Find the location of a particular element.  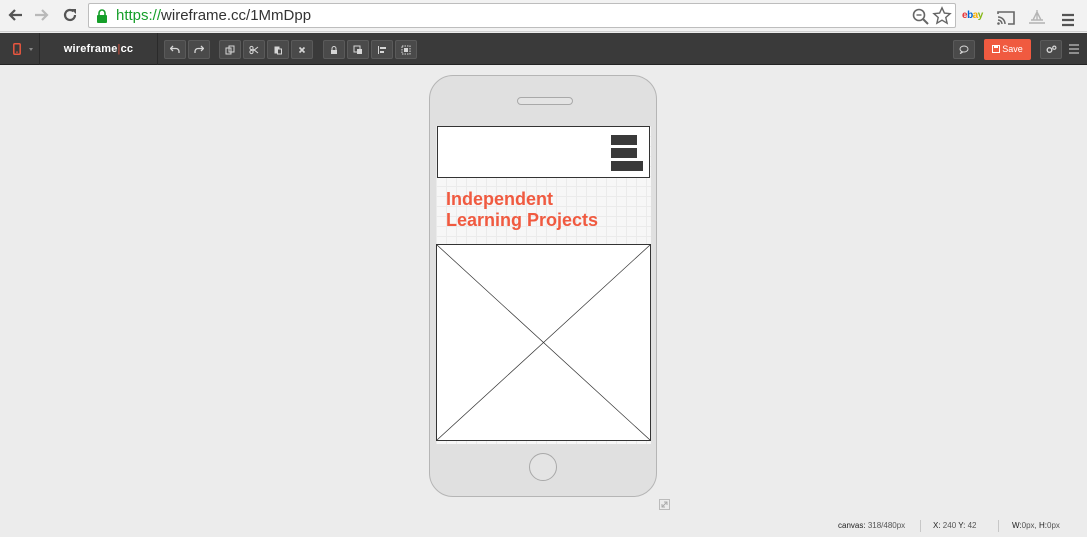

h-value: 0px is located at coordinates (1053, 525).